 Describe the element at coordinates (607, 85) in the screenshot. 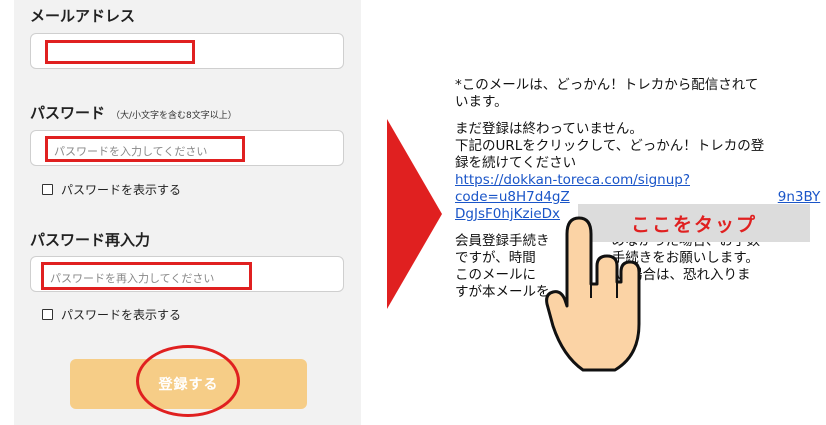

I see `email-text-line: *このメールは、どっかん！トレカから配信されて` at that location.